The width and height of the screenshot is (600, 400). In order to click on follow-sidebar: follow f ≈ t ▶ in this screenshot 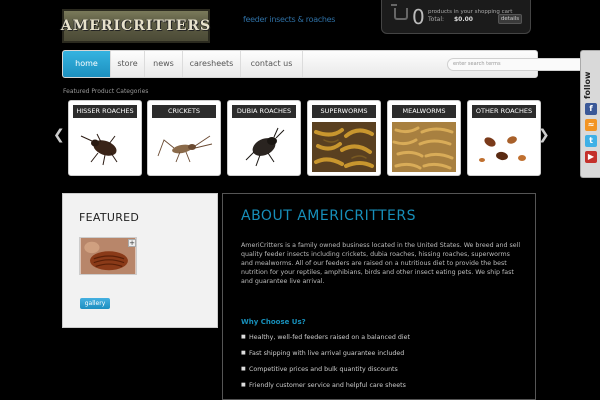, I will do `click(590, 114)`.